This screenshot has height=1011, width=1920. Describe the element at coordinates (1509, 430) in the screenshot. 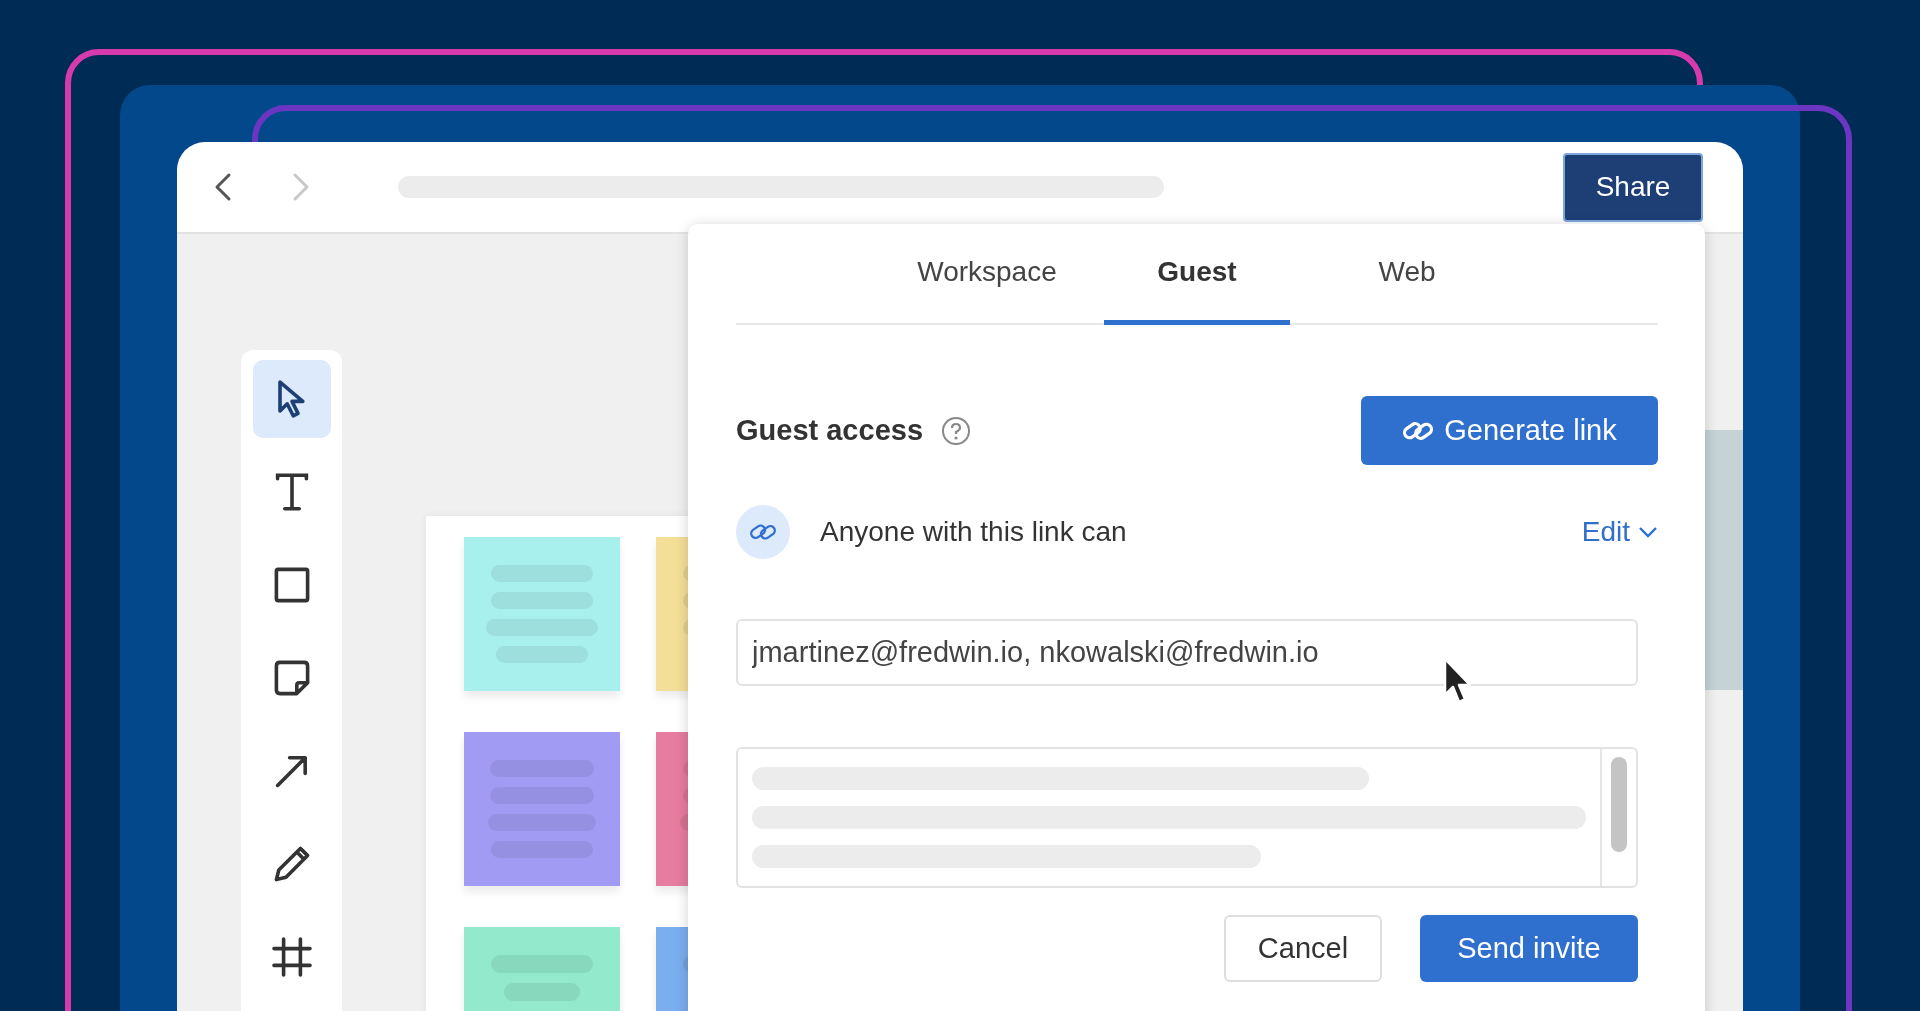

I see `generate-link-button: Generate link` at that location.